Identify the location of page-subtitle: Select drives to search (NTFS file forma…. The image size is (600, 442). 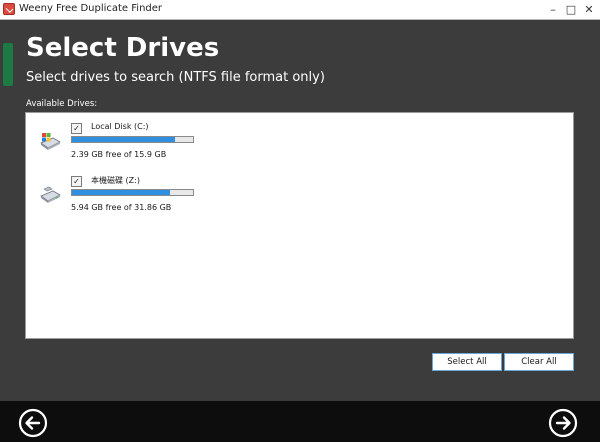
(175, 77).